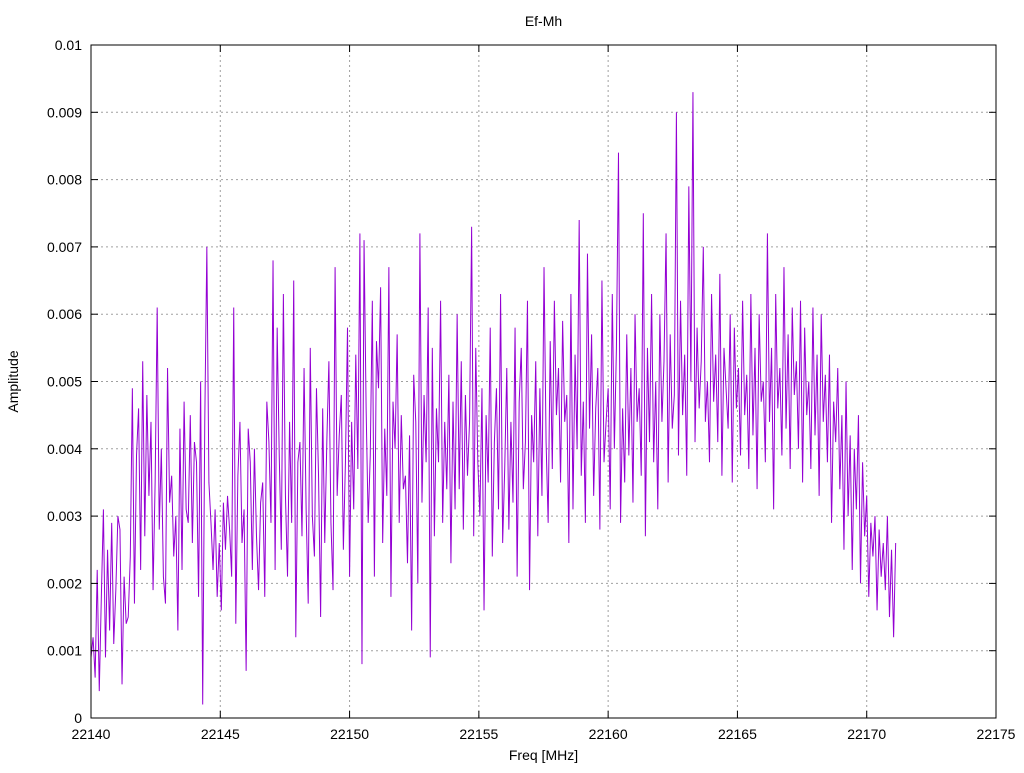 The height and width of the screenshot is (773, 1024). I want to click on y-tick-label: 0.004, so click(64, 449).